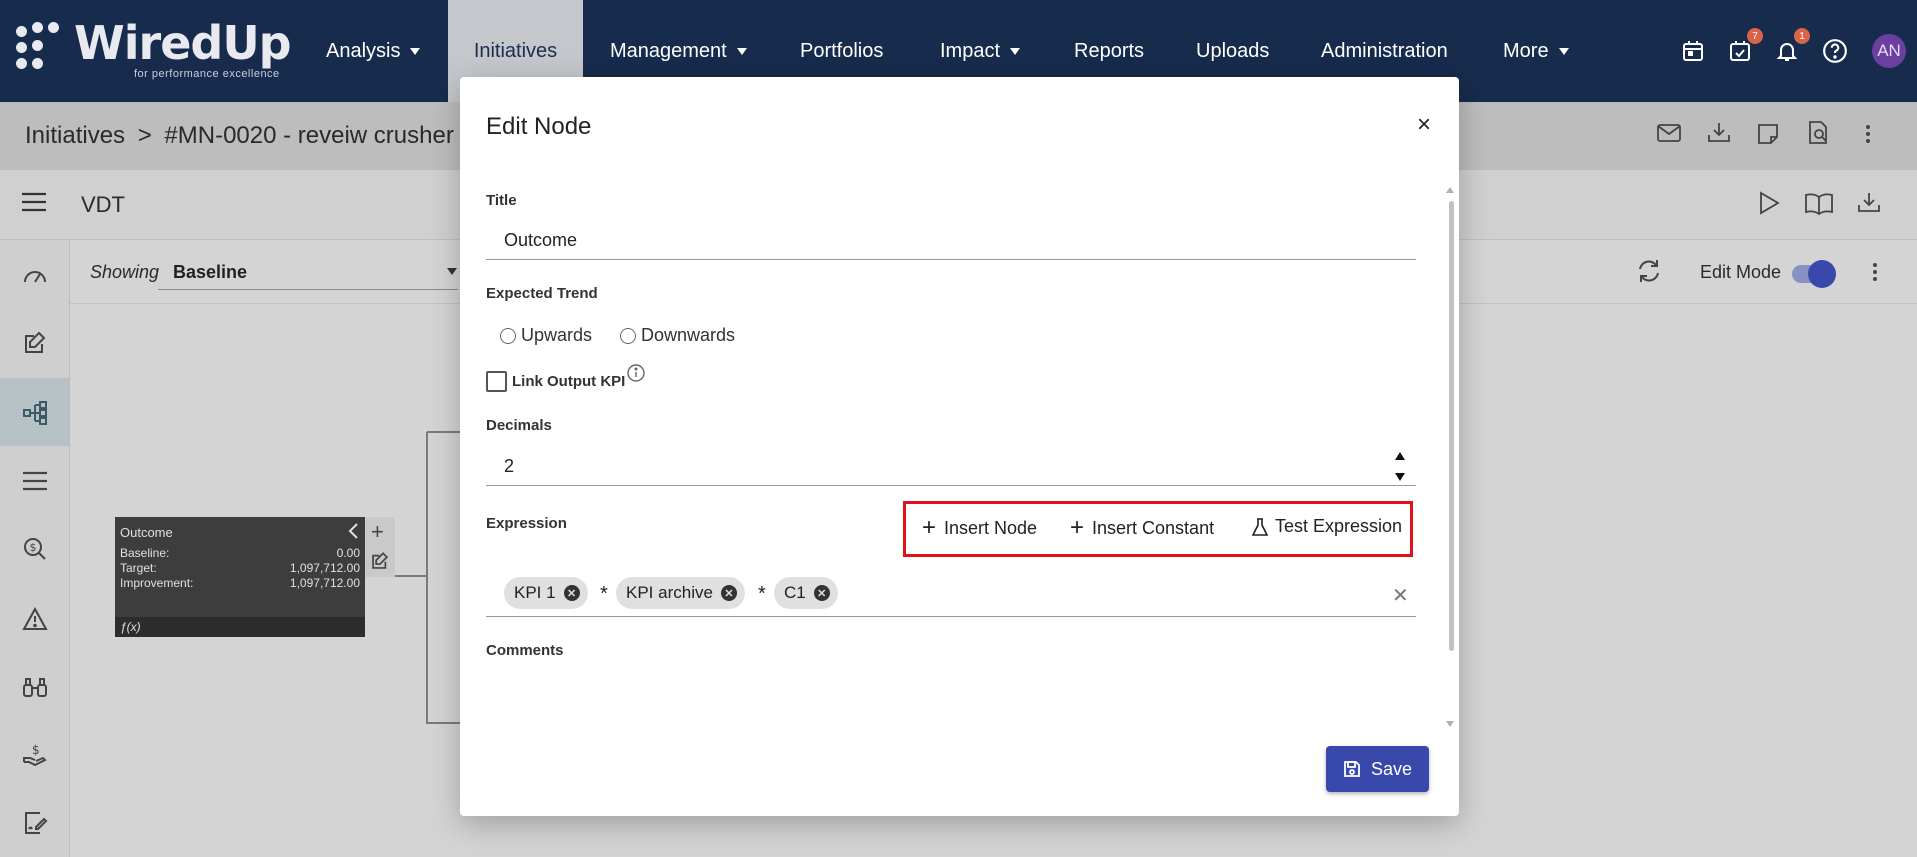  Describe the element at coordinates (34, 204) in the screenshot. I see `menu-icon` at that location.